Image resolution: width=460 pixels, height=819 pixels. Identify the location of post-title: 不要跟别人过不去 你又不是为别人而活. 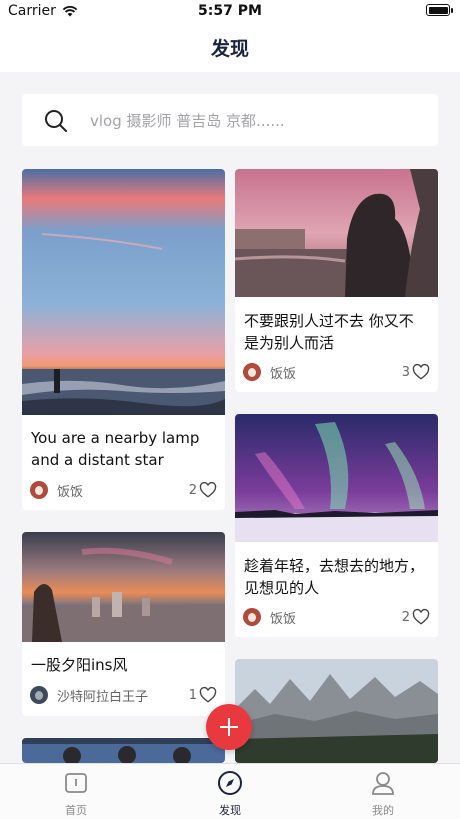
(329, 332).